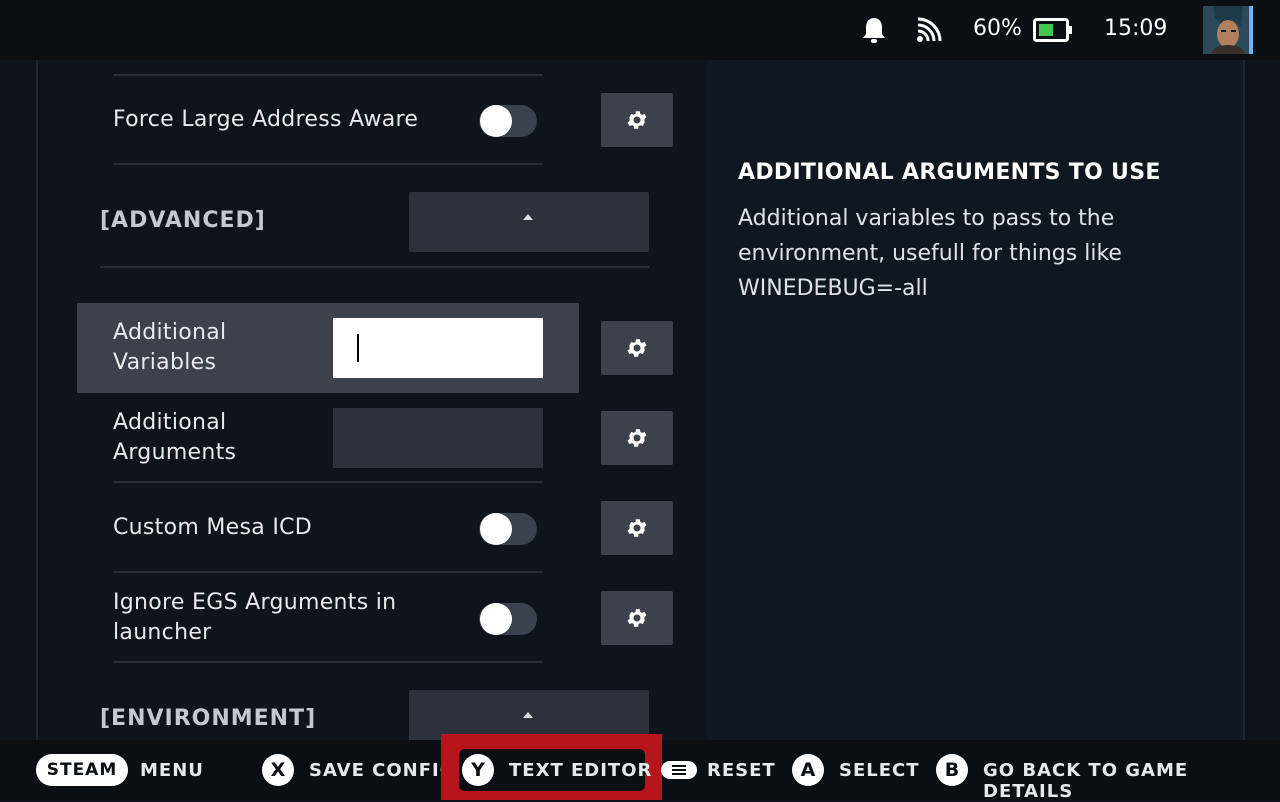 Image resolution: width=1280 pixels, height=802 pixels. Describe the element at coordinates (278, 770) in the screenshot. I see `x-button: X` at that location.